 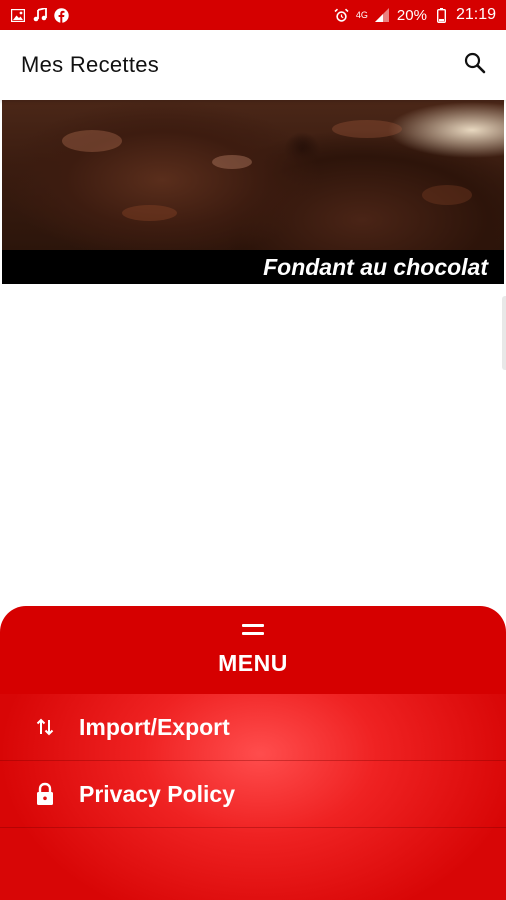 What do you see at coordinates (253, 15) in the screenshot?
I see `status-bar: 4G 20% 21:19` at bounding box center [253, 15].